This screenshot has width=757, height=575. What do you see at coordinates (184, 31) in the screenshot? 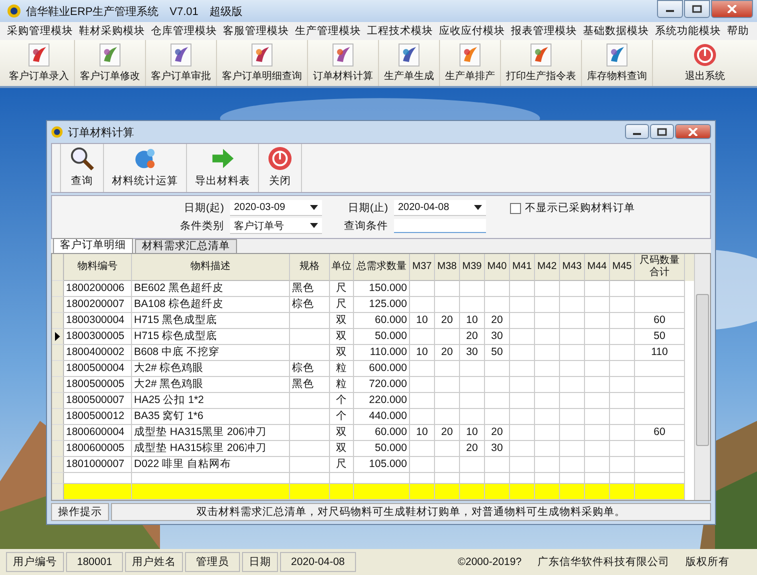
I see `menu-item: 仓库管理模块` at bounding box center [184, 31].